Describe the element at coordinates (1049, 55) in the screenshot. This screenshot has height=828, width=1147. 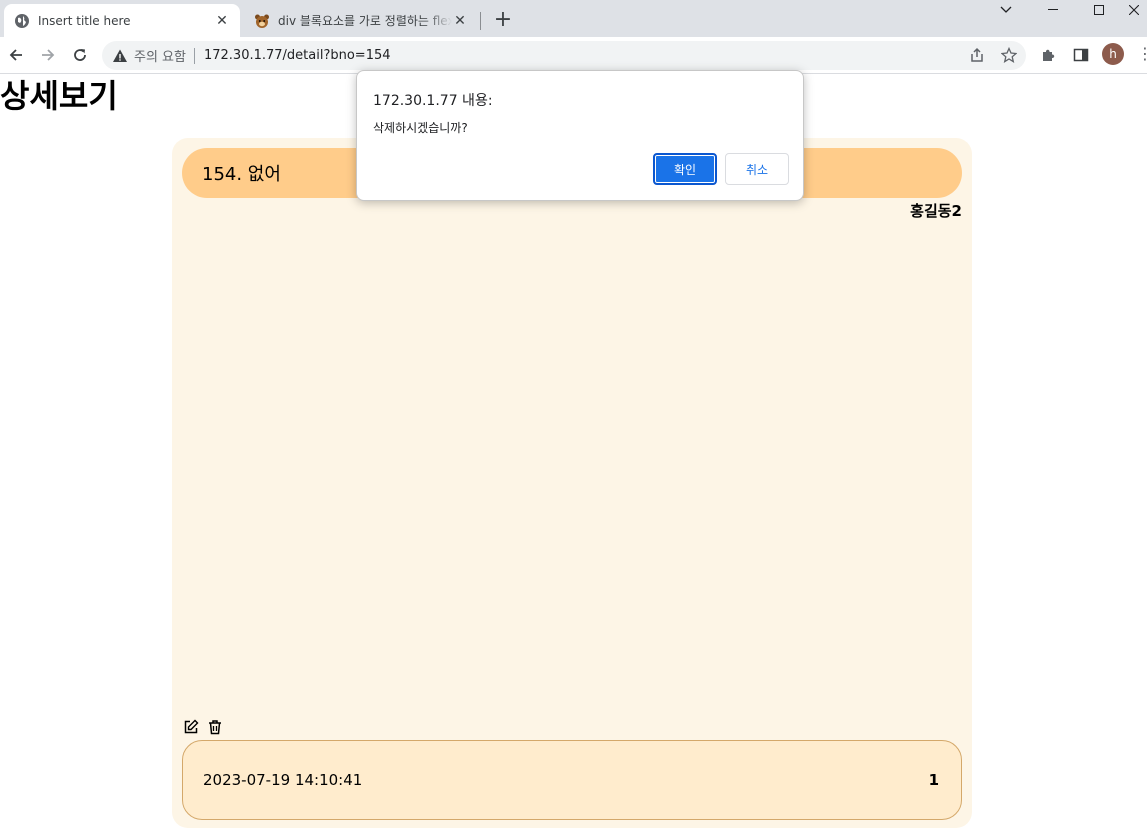
I see `puzzle-icon` at that location.